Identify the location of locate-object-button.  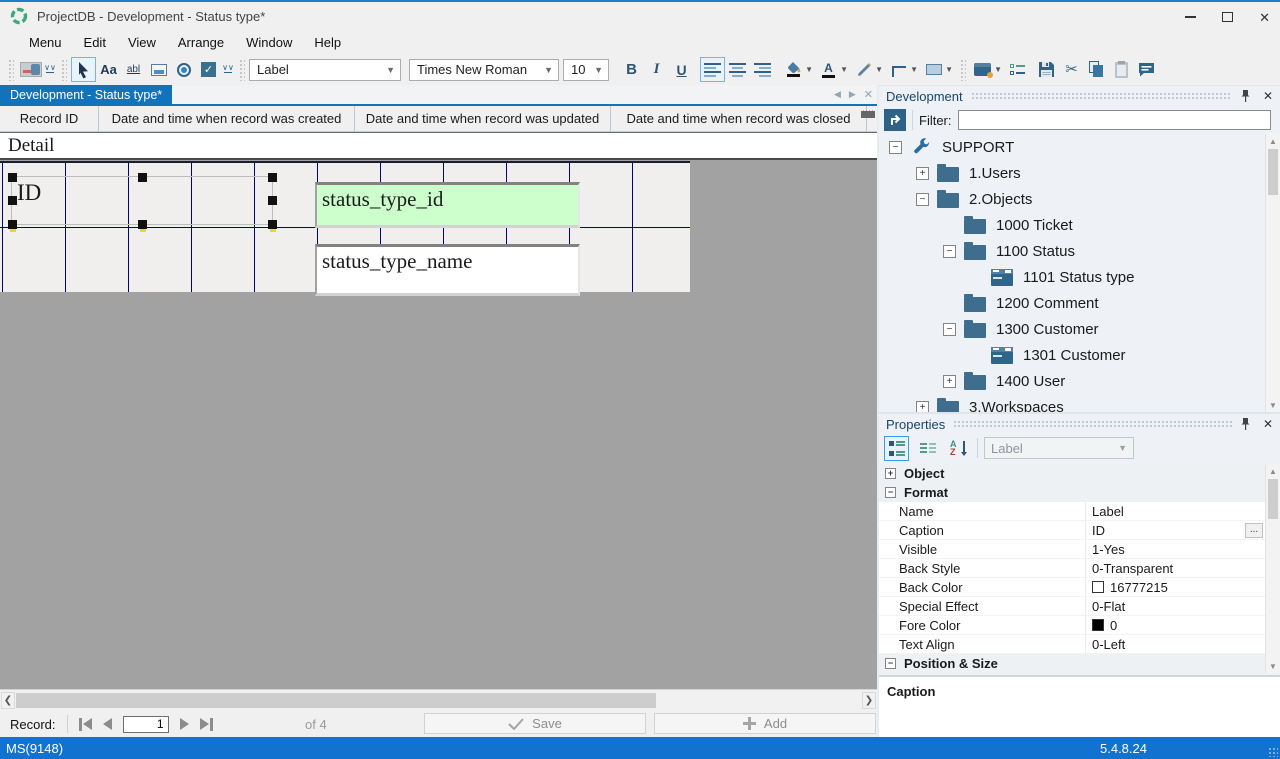
(895, 120).